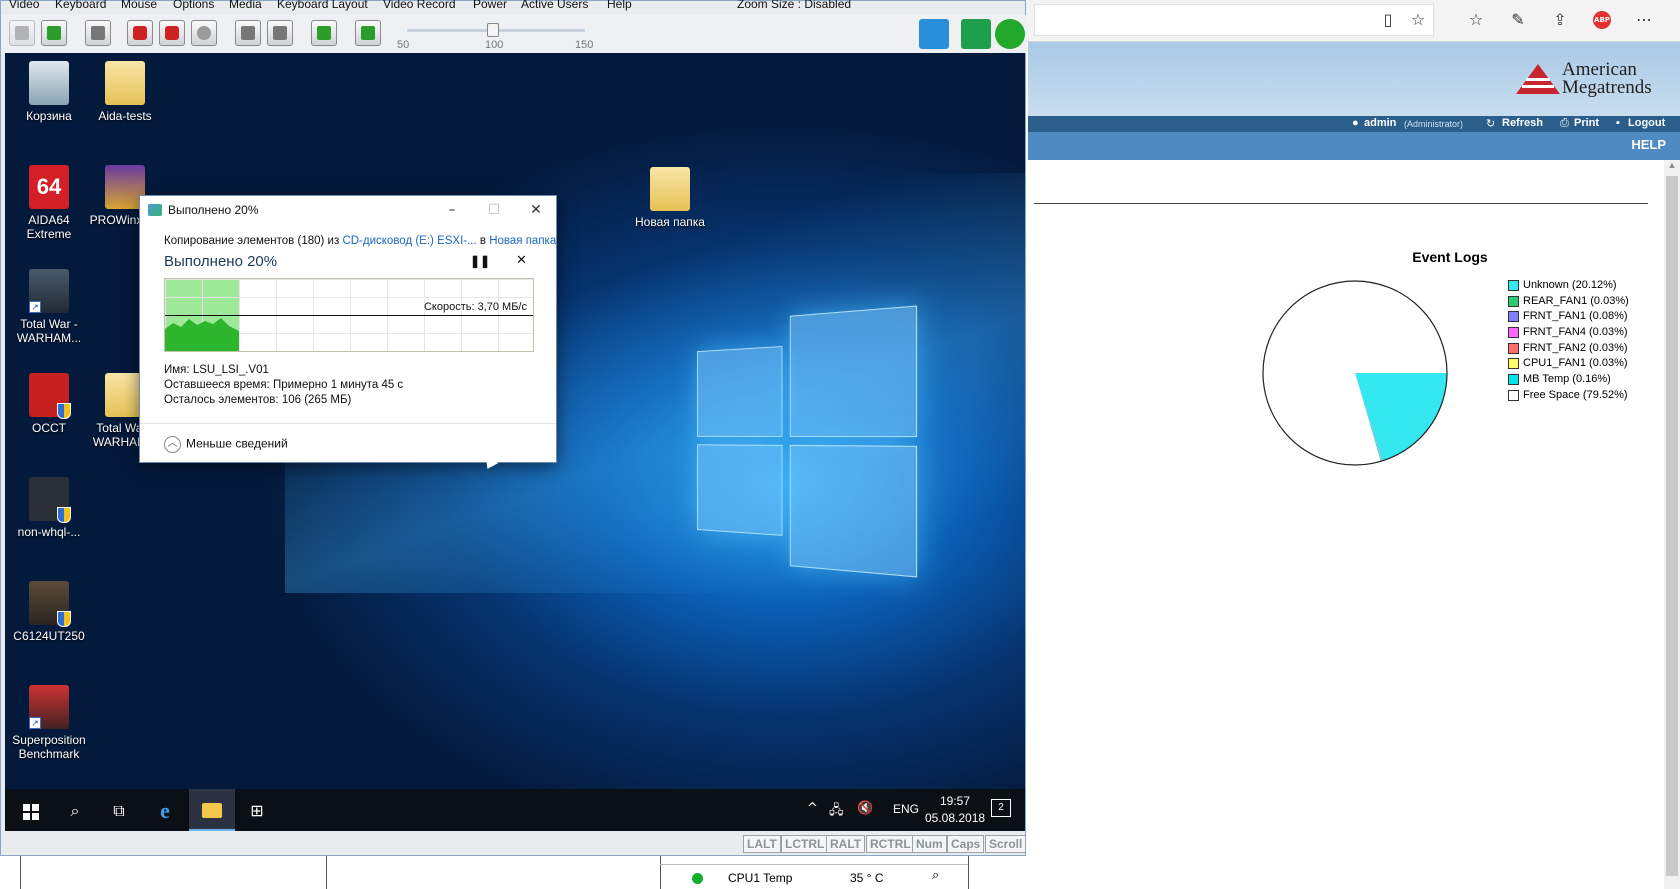  Describe the element at coordinates (514, 843) in the screenshot. I see `kvm-statusbar: LALT LCTRL RALT RCTRL Num Caps Scroll` at that location.